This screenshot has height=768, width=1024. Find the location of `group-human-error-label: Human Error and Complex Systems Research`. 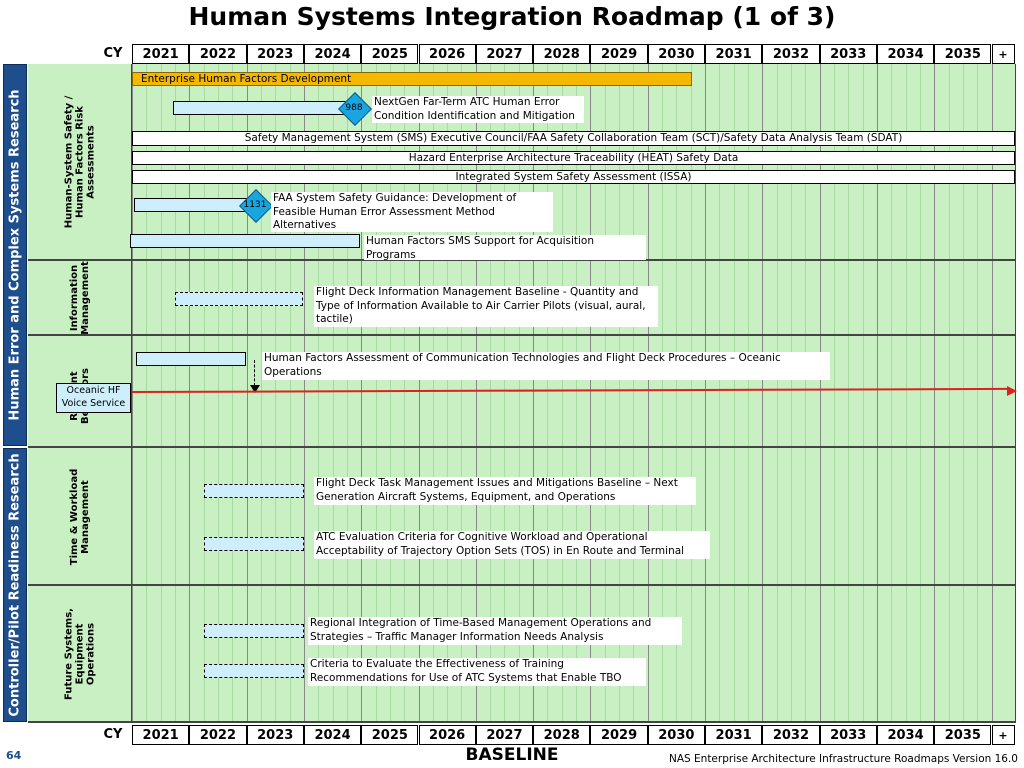

group-human-error-label: Human Error and Complex Systems Research is located at coordinates (15, 255).